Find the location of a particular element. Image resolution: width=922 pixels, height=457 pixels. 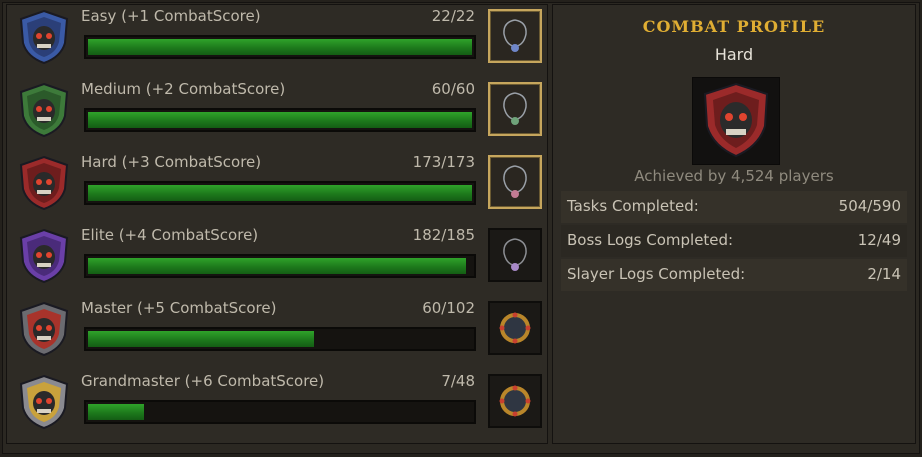

tier-name: Easy (+1 CombatScore) is located at coordinates (171, 16).